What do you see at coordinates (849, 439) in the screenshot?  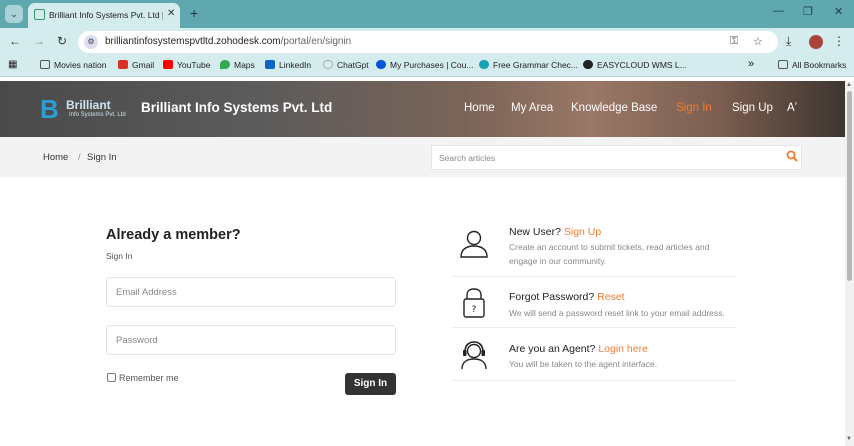 I see `scroll-down-icon: ▼` at bounding box center [849, 439].